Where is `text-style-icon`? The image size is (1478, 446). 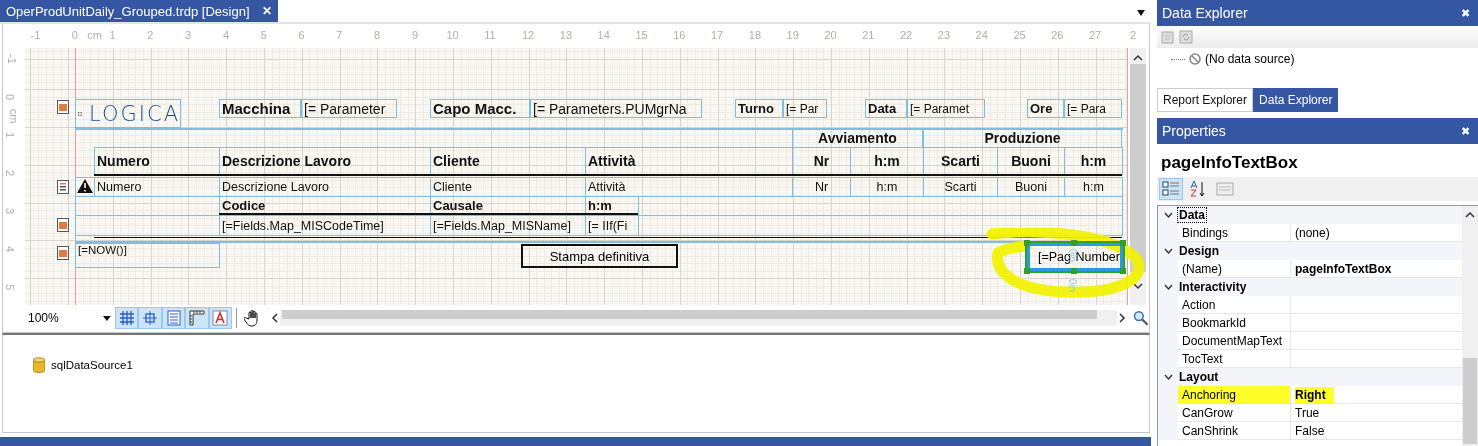
text-style-icon is located at coordinates (220, 318).